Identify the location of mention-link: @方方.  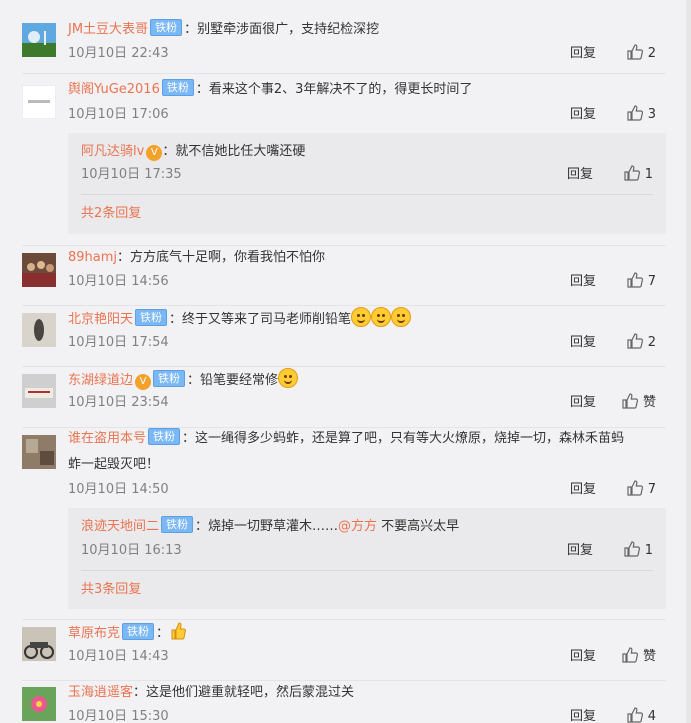
(357, 526).